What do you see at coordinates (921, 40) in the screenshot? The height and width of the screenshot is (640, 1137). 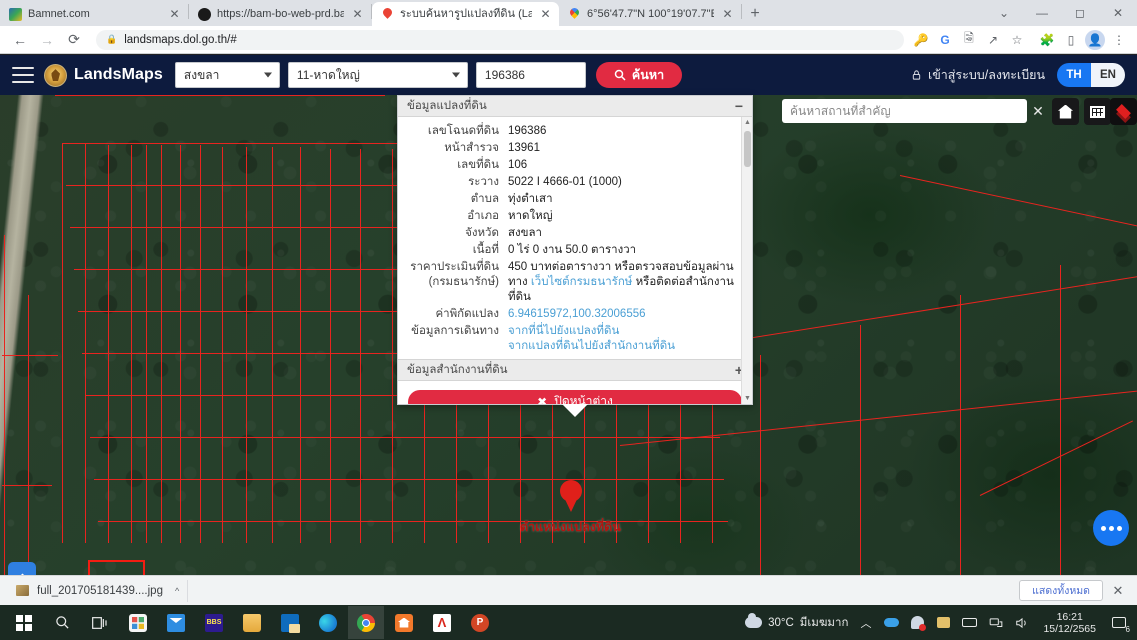 I see `password-manager-icon: 🔑` at bounding box center [921, 40].